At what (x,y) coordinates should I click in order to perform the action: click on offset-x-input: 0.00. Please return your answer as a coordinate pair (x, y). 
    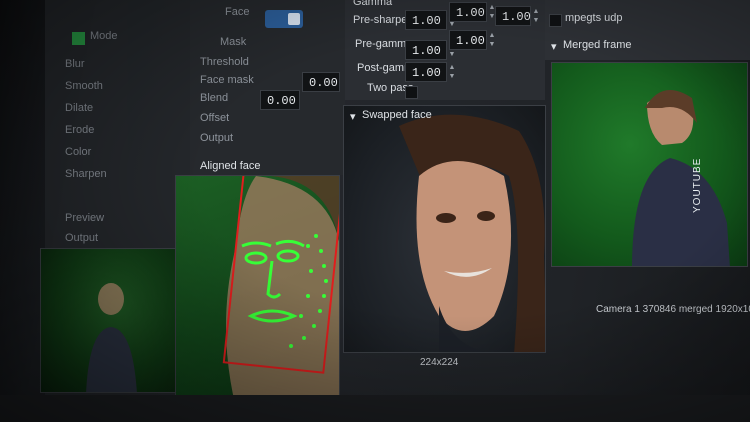
    Looking at the image, I should click on (280, 100).